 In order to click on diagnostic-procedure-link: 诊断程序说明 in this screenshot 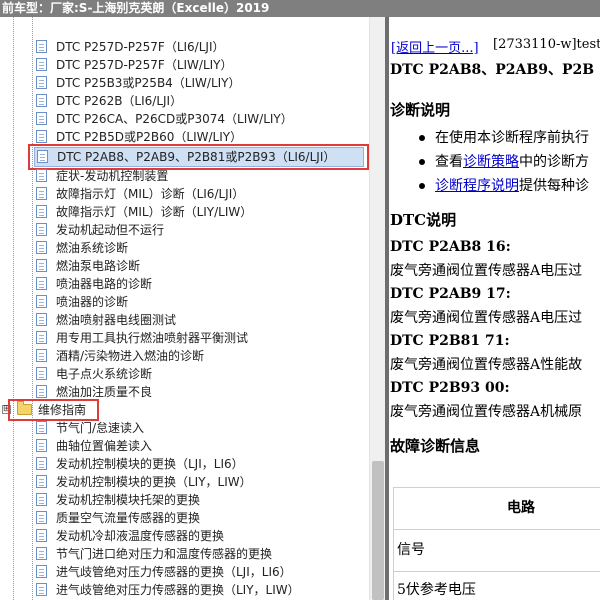, I will do `click(477, 186)`.